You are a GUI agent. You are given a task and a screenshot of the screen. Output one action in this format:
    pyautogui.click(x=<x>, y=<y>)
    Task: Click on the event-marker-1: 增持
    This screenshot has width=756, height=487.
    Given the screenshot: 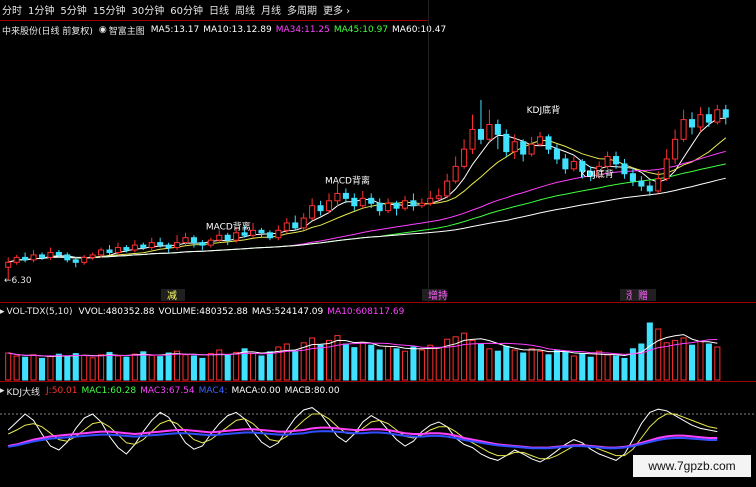 What is the action you would take?
    pyautogui.click(x=438, y=295)
    